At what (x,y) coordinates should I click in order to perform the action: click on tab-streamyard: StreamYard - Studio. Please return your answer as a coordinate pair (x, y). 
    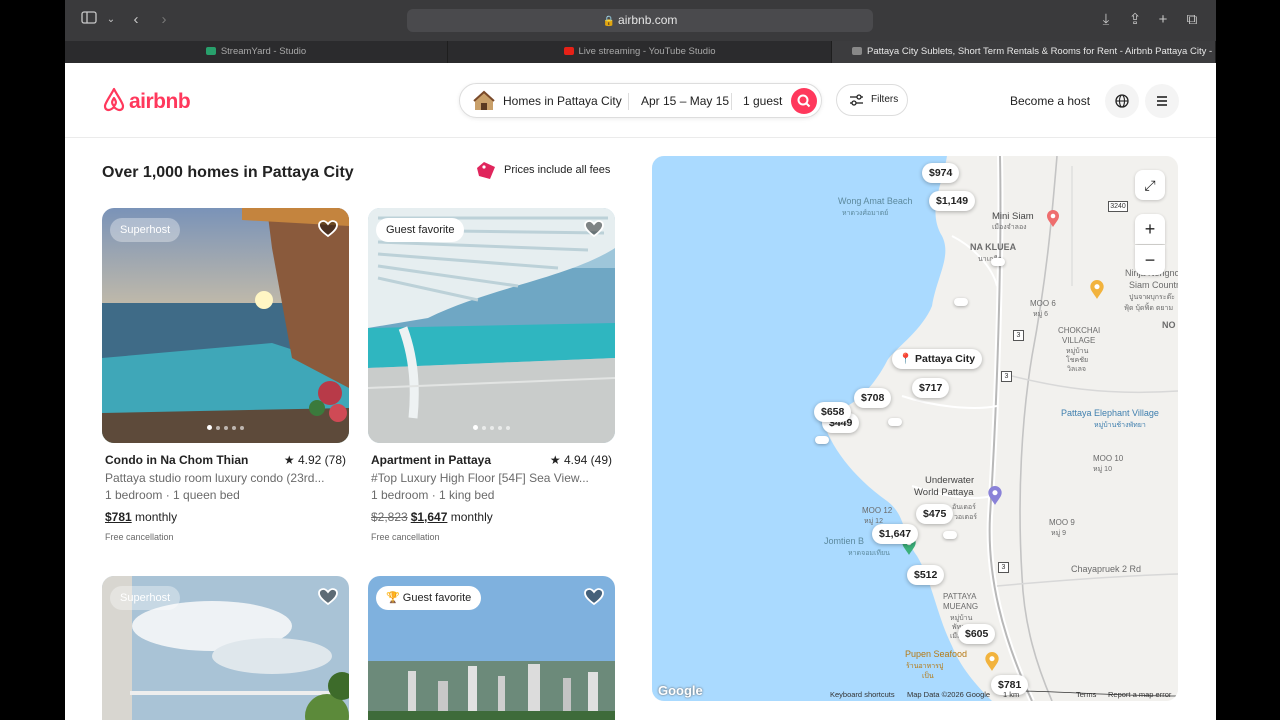
    Looking at the image, I should click on (256, 52).